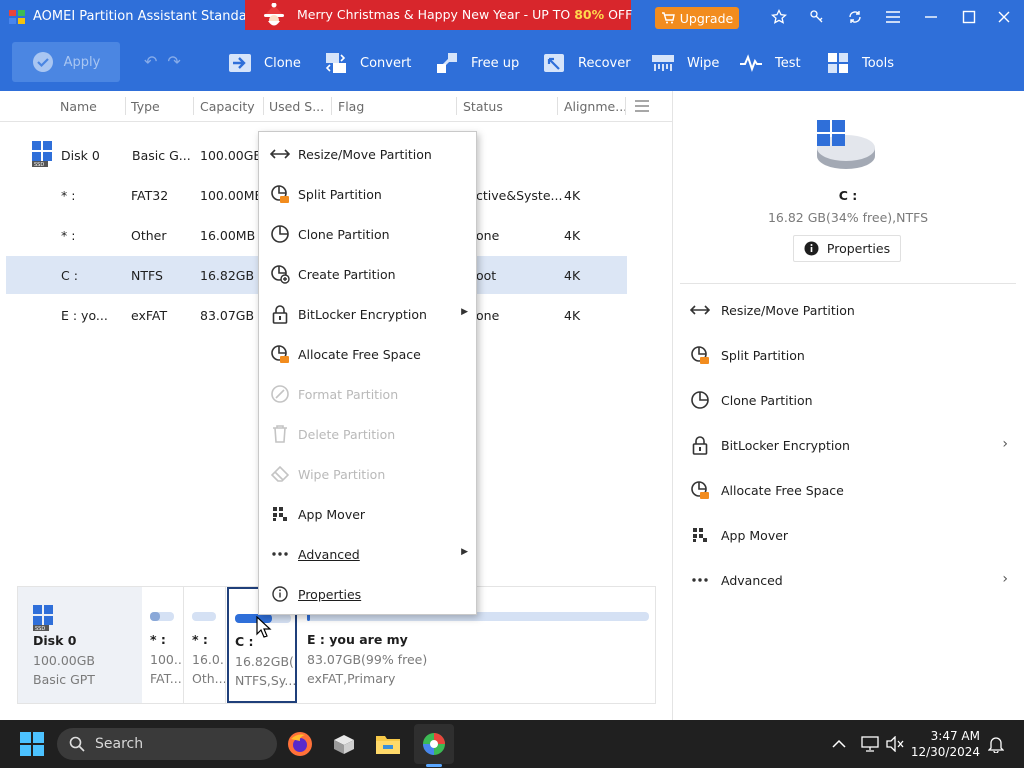 Image resolution: width=1024 pixels, height=768 pixels. Describe the element at coordinates (477, 63) in the screenshot. I see `toolbar-free-up-button: Free up` at that location.